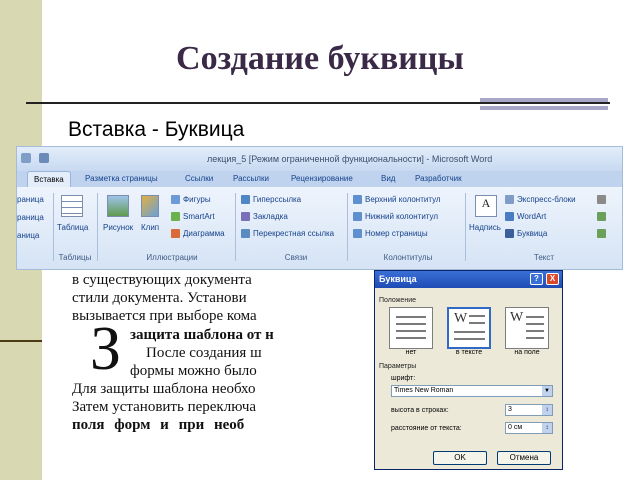 This screenshot has height=480, width=640. What do you see at coordinates (21, 341) in the screenshot?
I see `decorative-left-line` at bounding box center [21, 341].